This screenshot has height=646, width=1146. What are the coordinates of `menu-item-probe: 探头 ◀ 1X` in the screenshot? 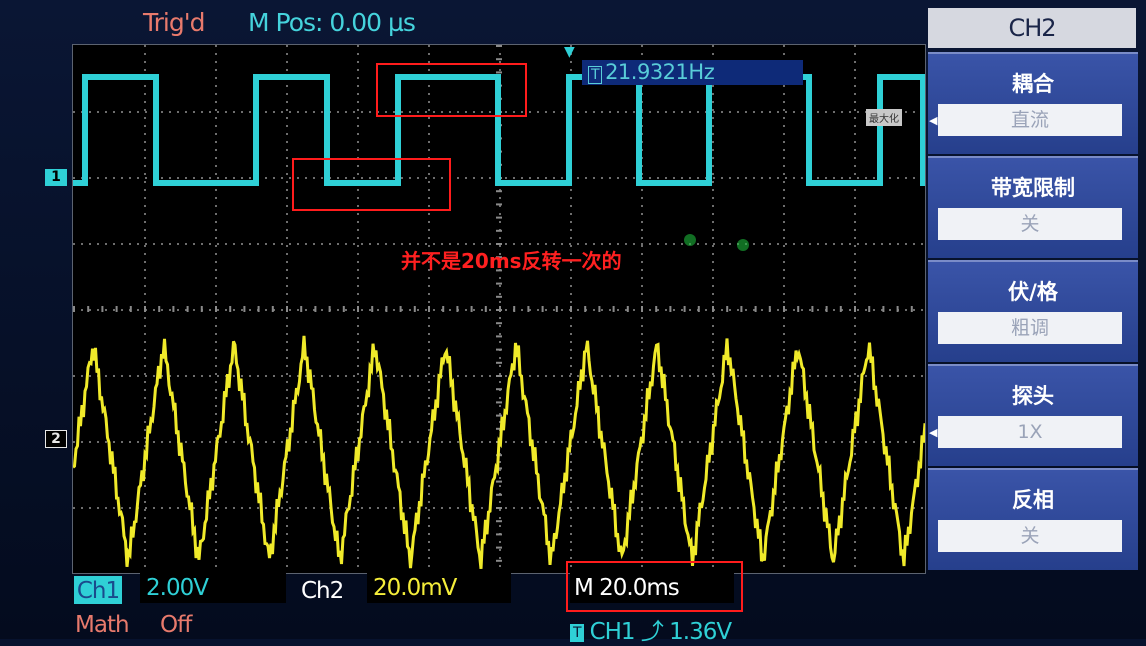 It's located at (1033, 415).